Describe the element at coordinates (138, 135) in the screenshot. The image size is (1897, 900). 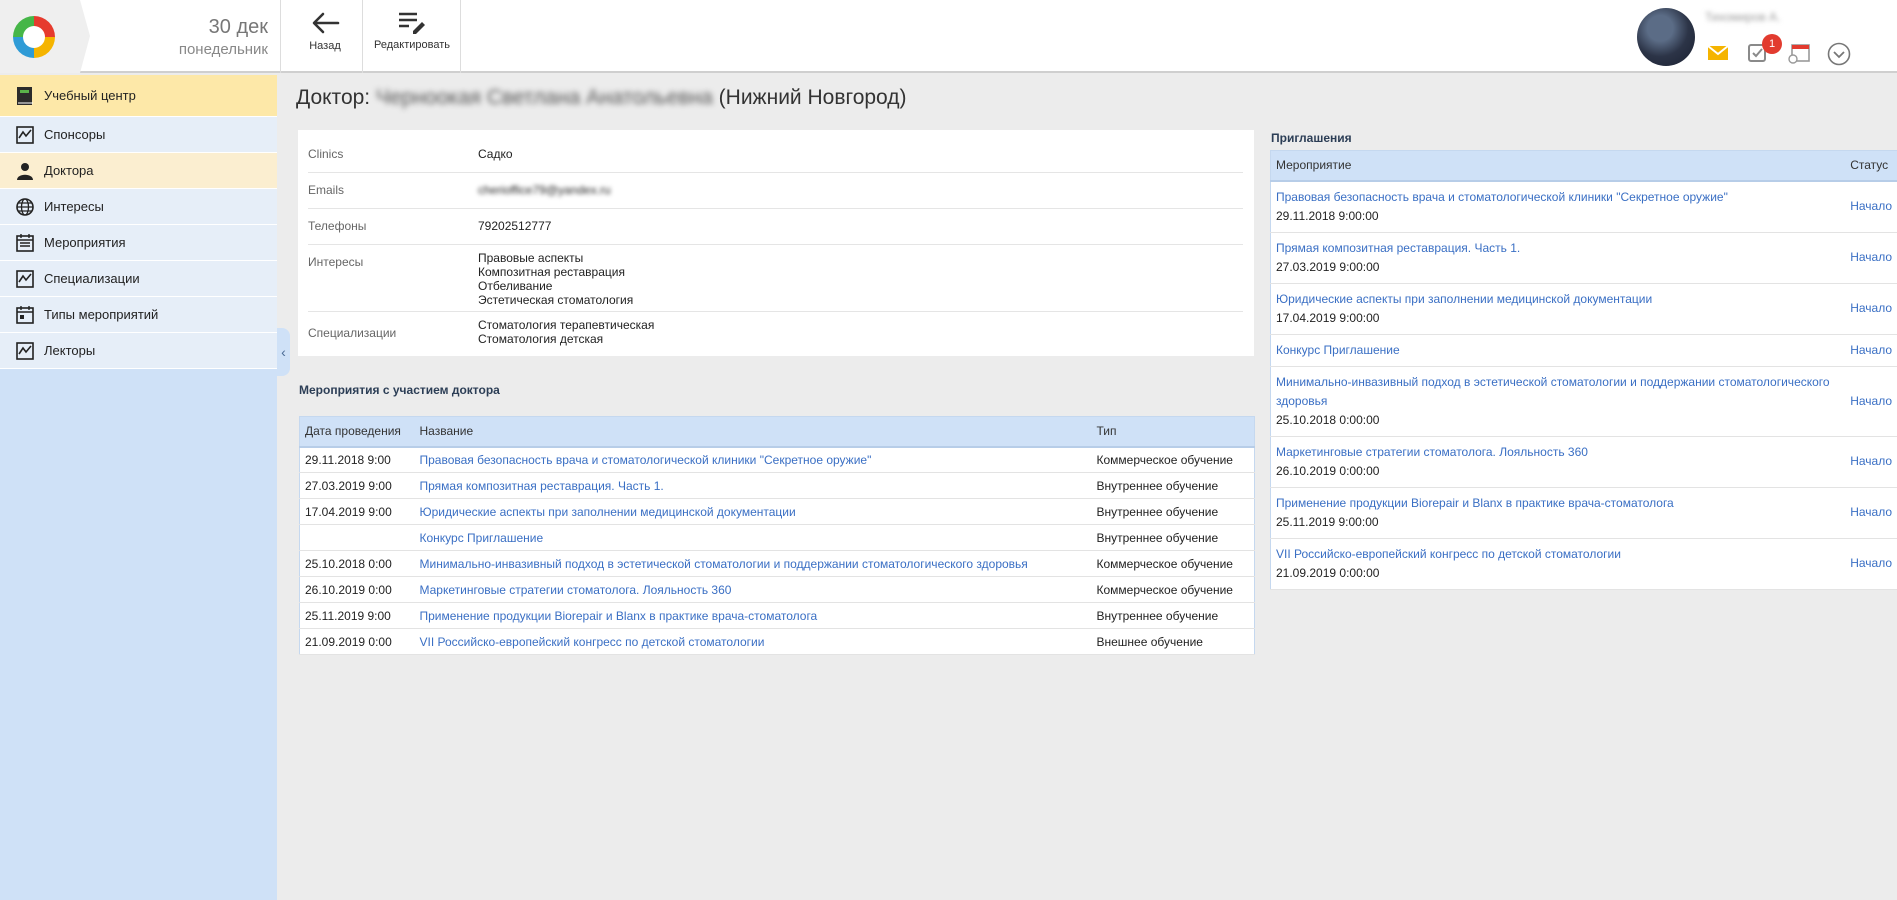
I see `sidebar-item-sponsors: Спонсоры` at that location.